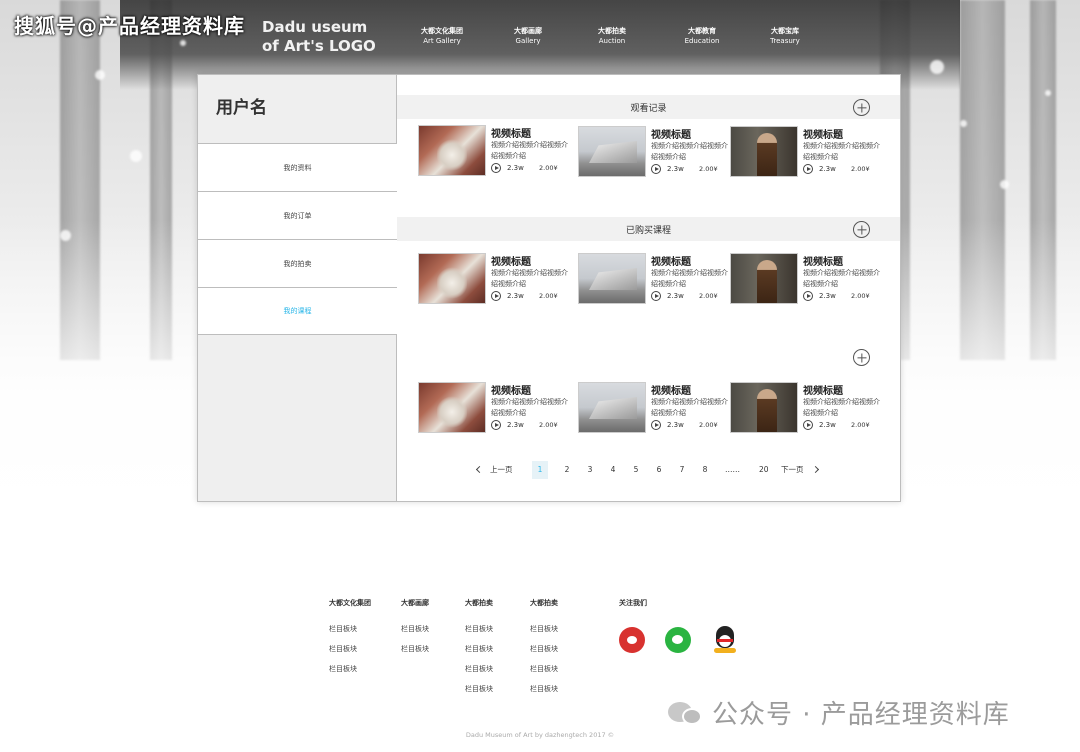  I want to click on next-page-button: 下一页, so click(792, 470).